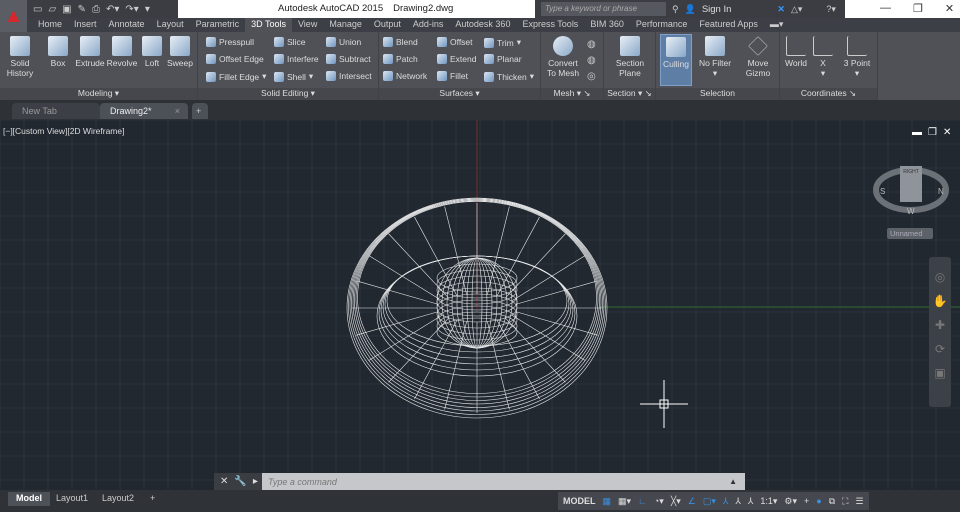 The height and width of the screenshot is (512, 960). What do you see at coordinates (777, 25) in the screenshot?
I see `ribbon-toggle-icon: ▬▾` at bounding box center [777, 25].